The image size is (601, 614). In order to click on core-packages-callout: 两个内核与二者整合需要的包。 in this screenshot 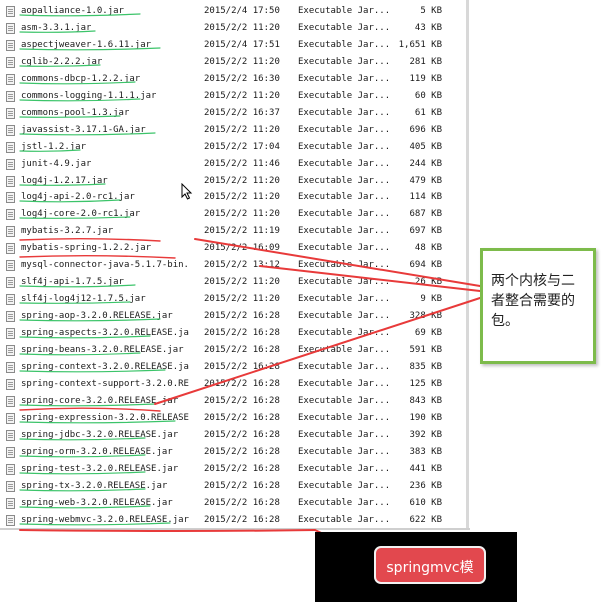, I will do `click(538, 306)`.